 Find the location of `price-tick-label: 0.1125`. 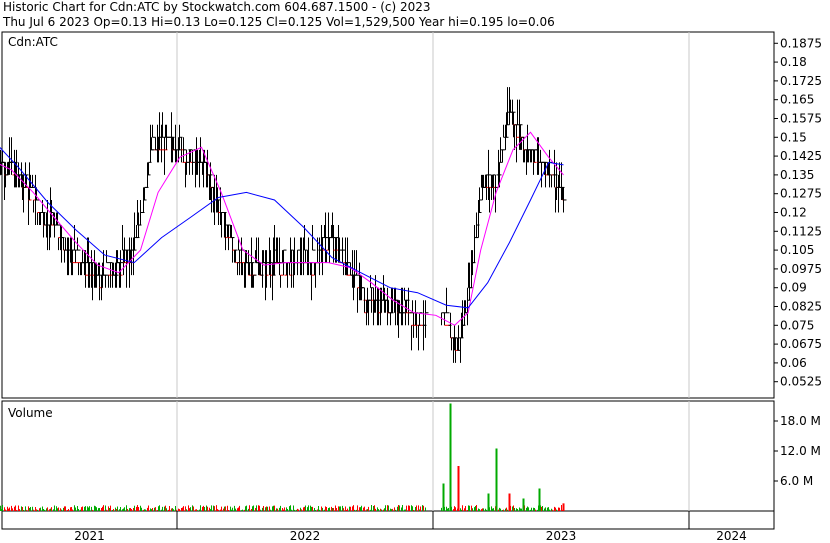

price-tick-label: 0.1125 is located at coordinates (801, 231).